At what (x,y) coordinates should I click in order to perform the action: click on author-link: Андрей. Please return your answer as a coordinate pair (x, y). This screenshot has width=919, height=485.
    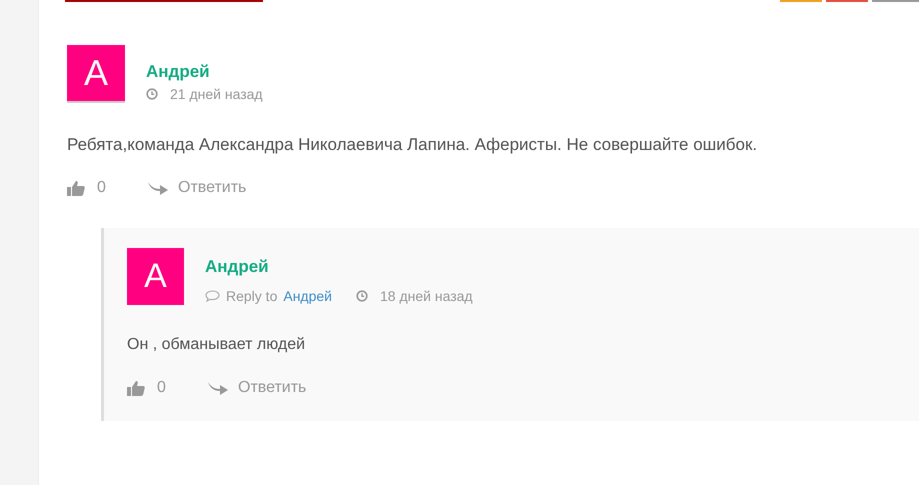
    Looking at the image, I should click on (307, 296).